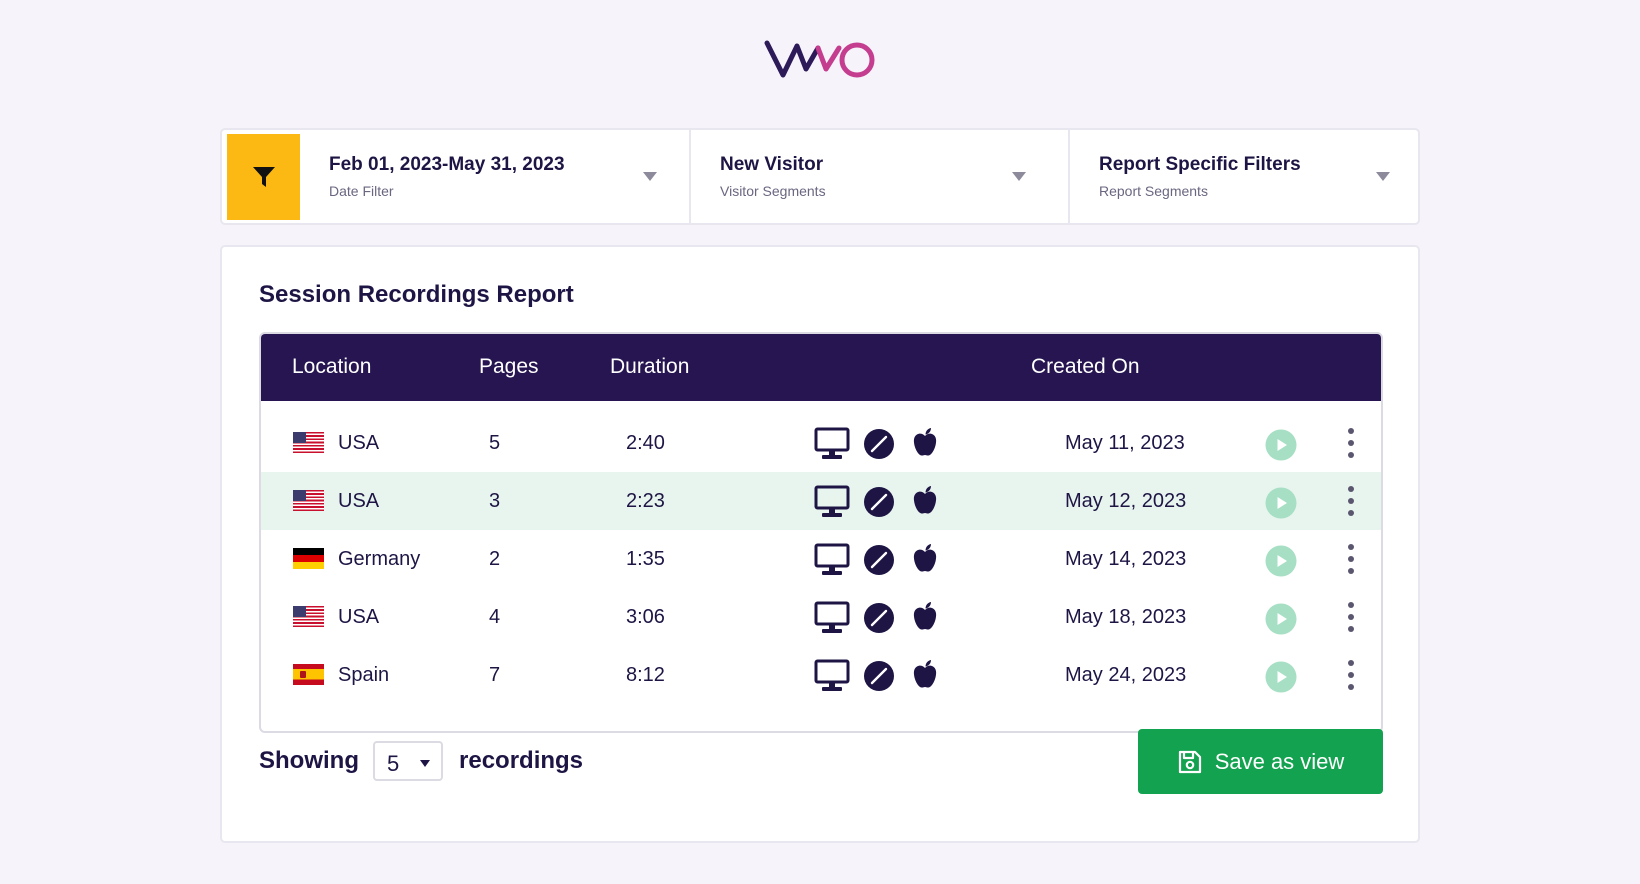  I want to click on table-footer: Showing 5 recordings Save as view, so click(821, 764).